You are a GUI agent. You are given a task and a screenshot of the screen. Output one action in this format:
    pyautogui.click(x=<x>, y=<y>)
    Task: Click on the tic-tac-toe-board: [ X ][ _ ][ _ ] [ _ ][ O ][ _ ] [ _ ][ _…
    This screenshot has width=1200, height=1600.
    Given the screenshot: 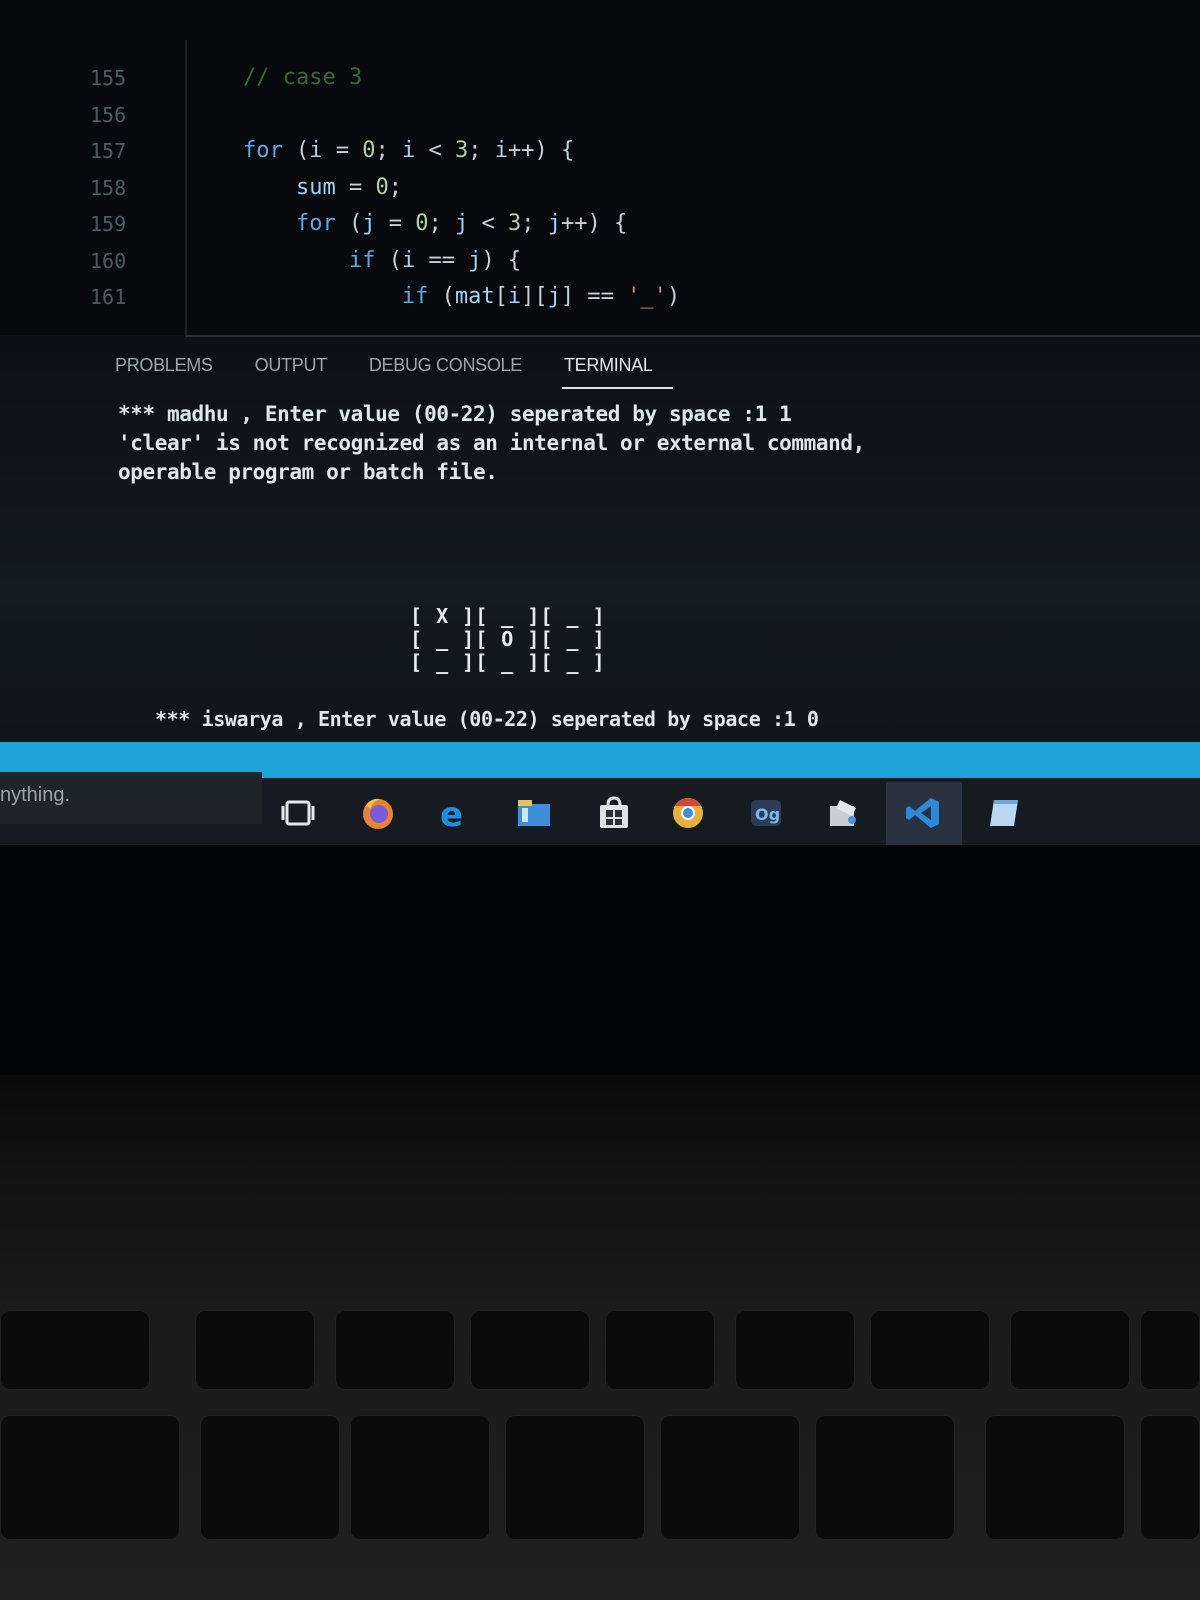 What is the action you would take?
    pyautogui.click(x=508, y=639)
    